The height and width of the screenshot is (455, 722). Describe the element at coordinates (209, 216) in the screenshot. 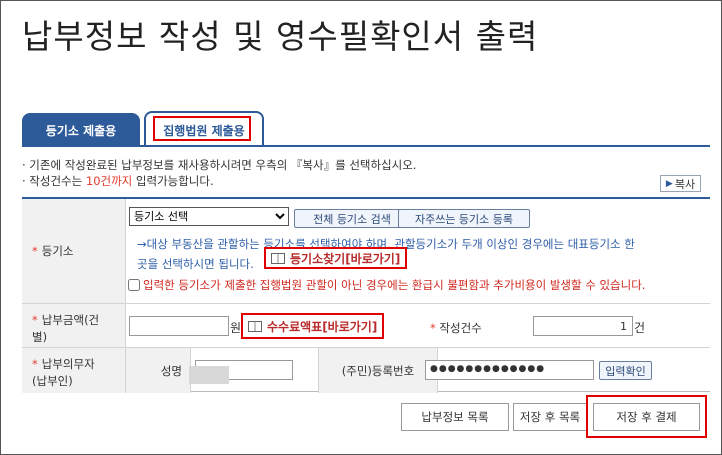

I see `registry-select: 등기소 선택` at that location.